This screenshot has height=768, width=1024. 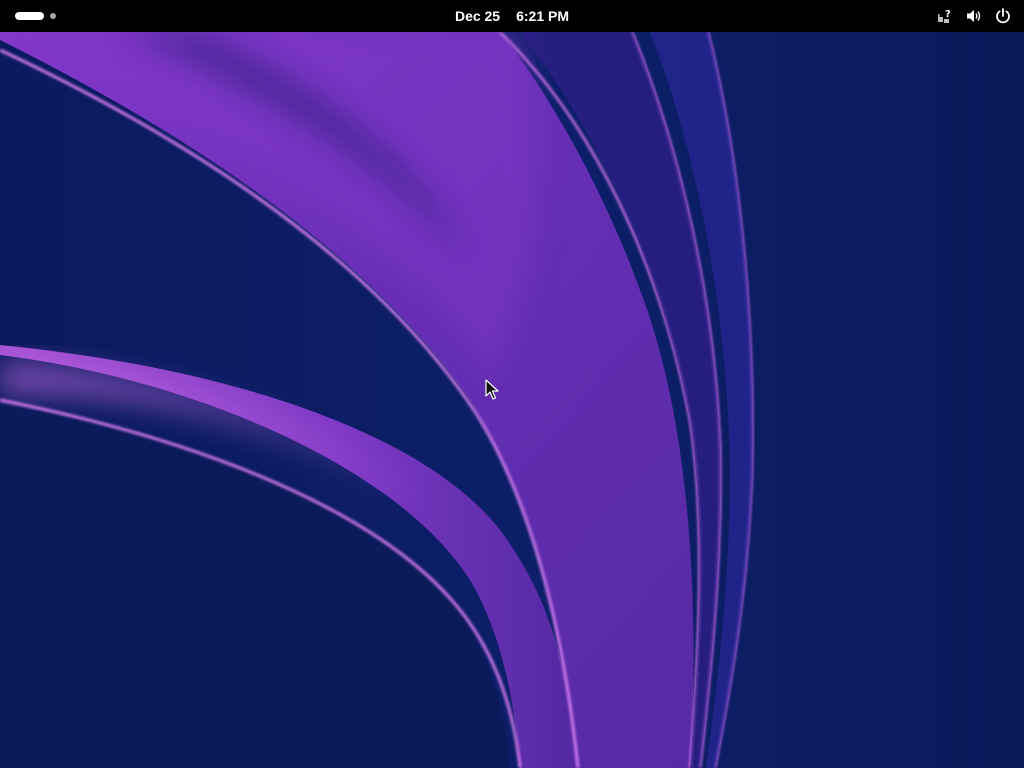 What do you see at coordinates (477, 16) in the screenshot?
I see `date-label: Dec 25` at bounding box center [477, 16].